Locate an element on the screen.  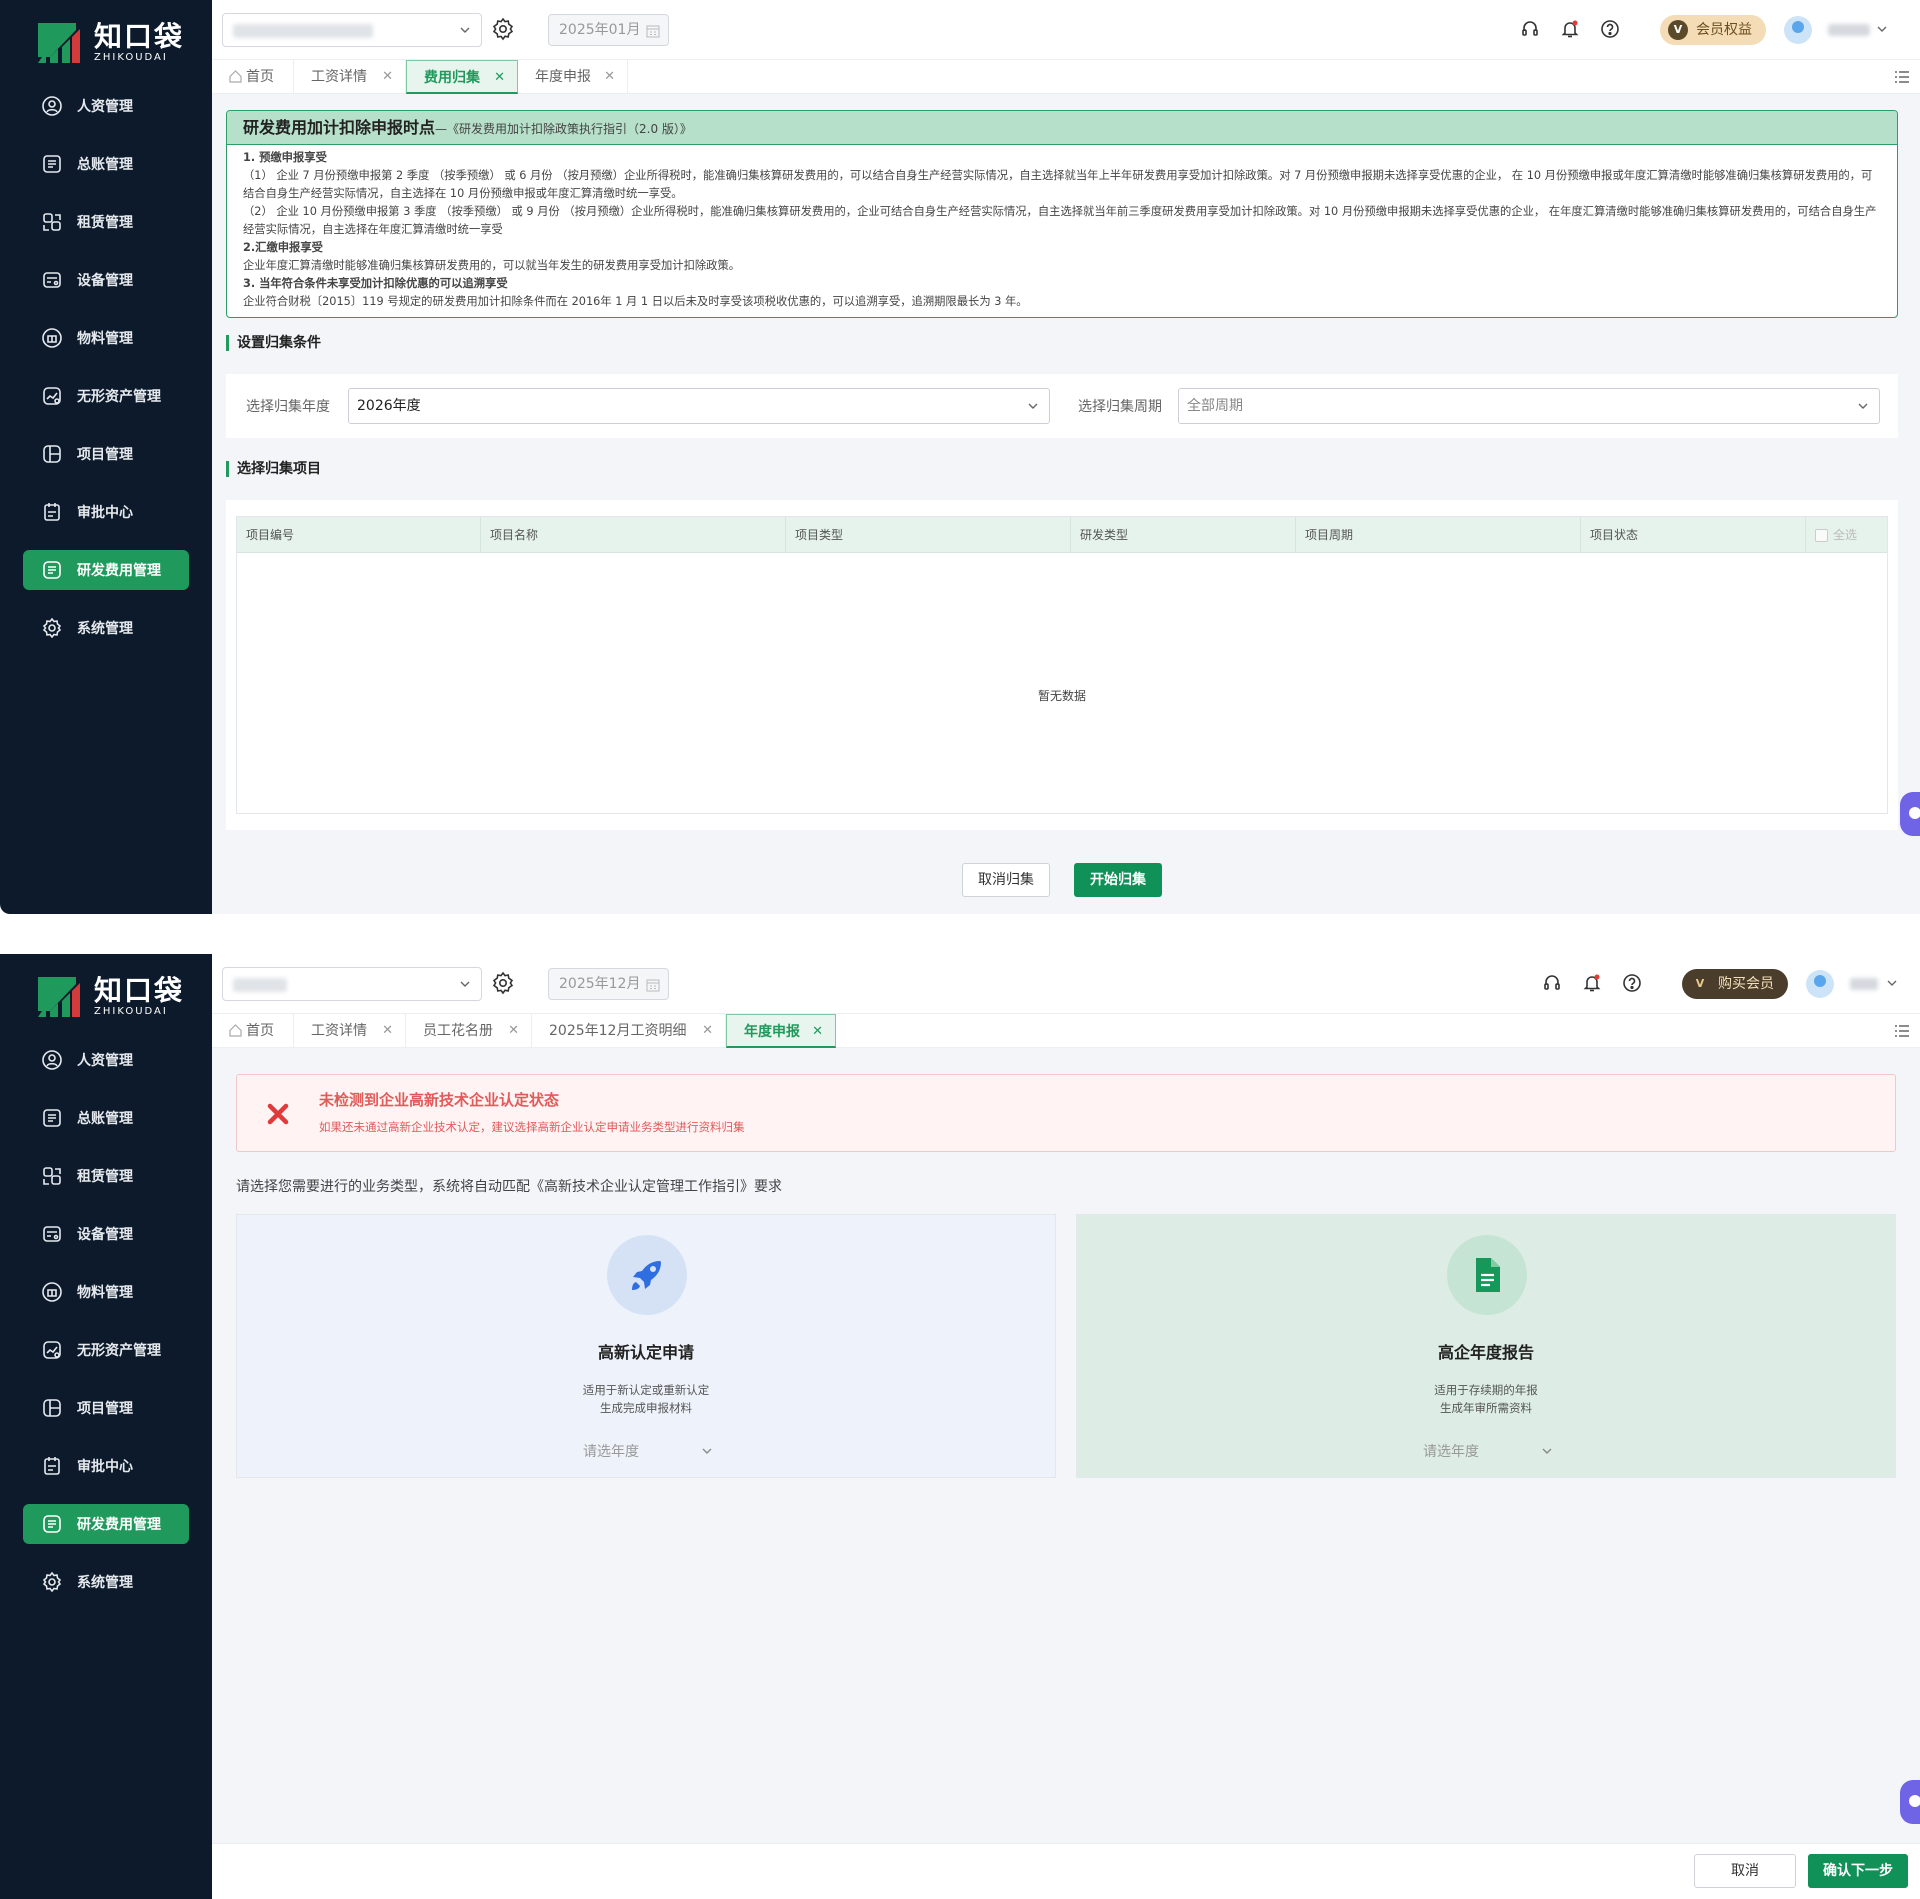
logo-title: 知口袋 is located at coordinates (139, 990).